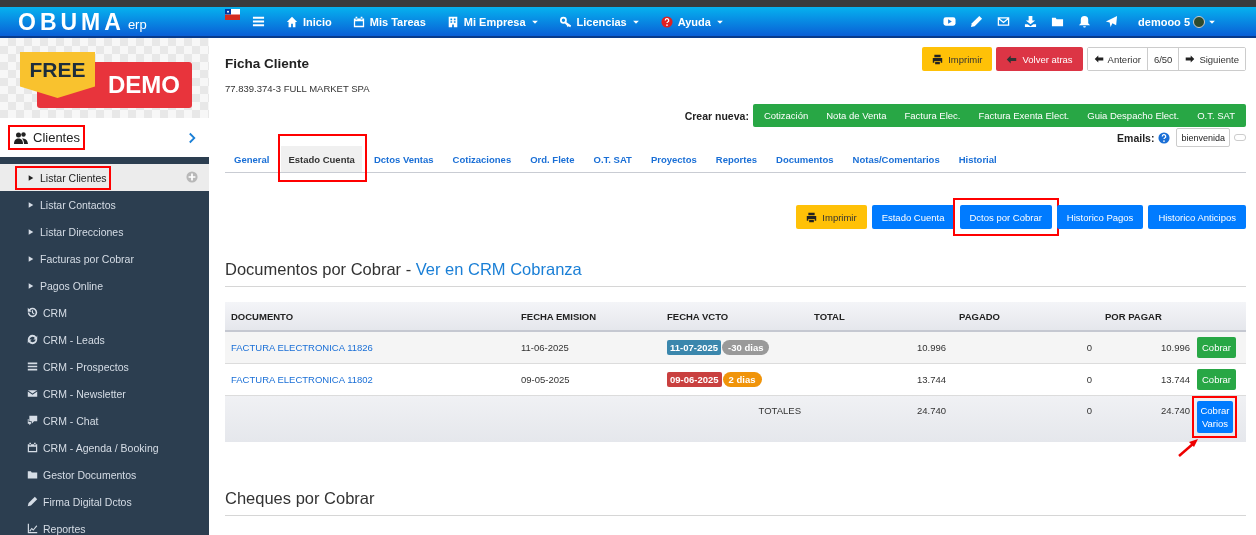  Describe the element at coordinates (292, 21) in the screenshot. I see `home-icon` at that location.